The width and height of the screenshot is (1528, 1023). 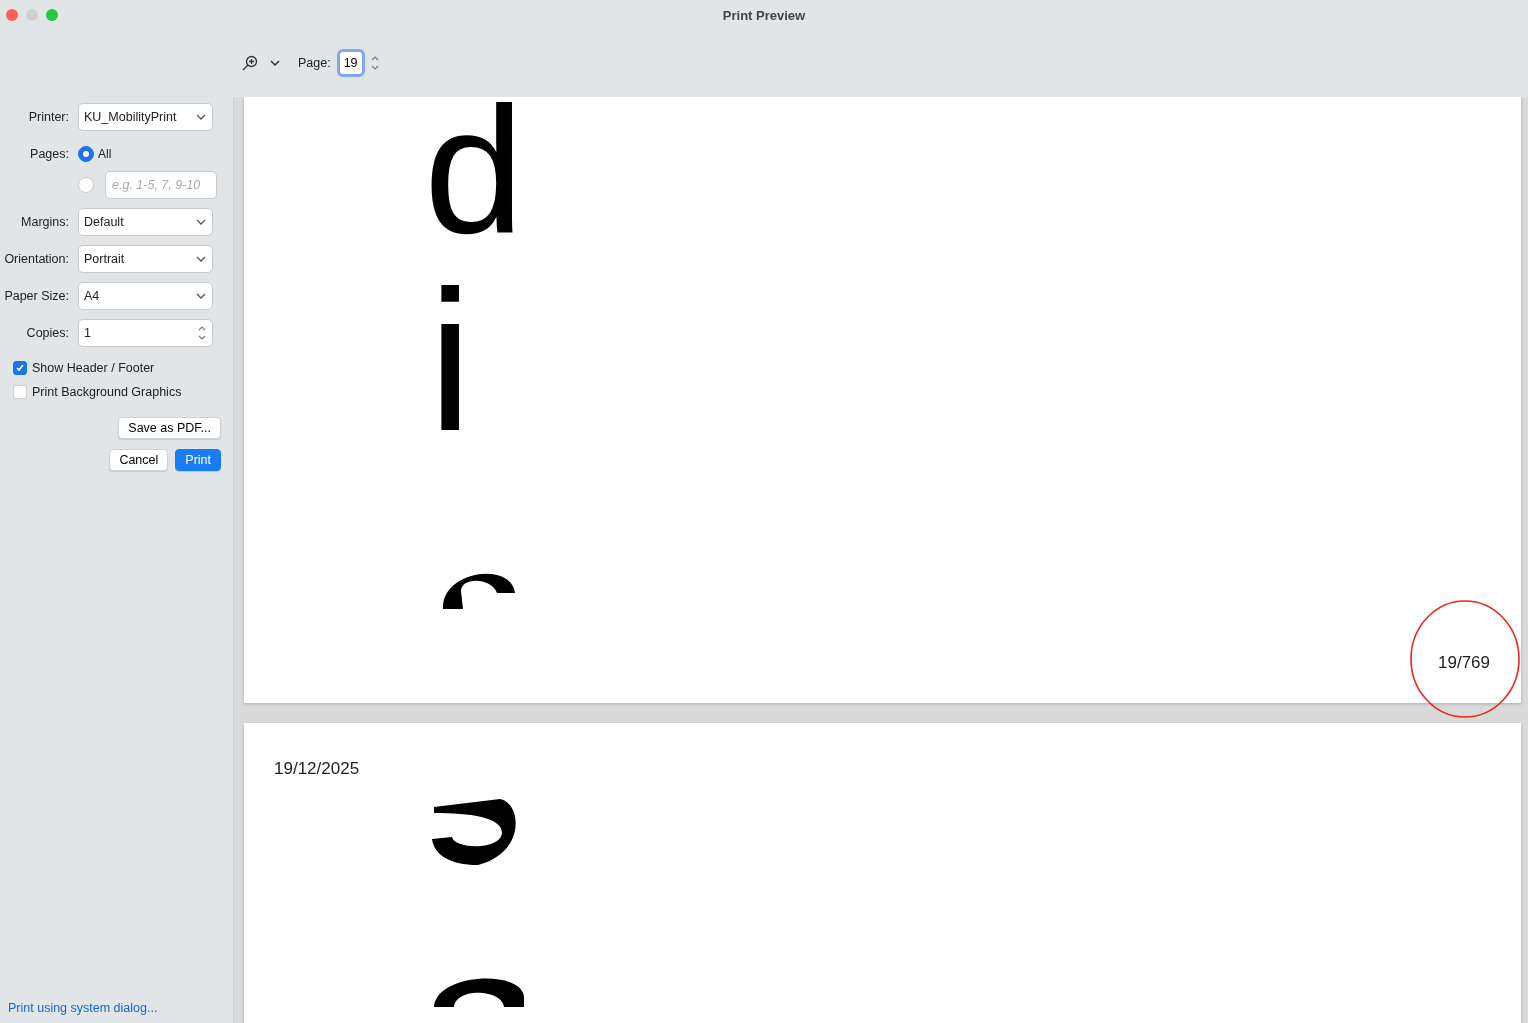 I want to click on window-title: Print Preview, so click(x=764, y=15).